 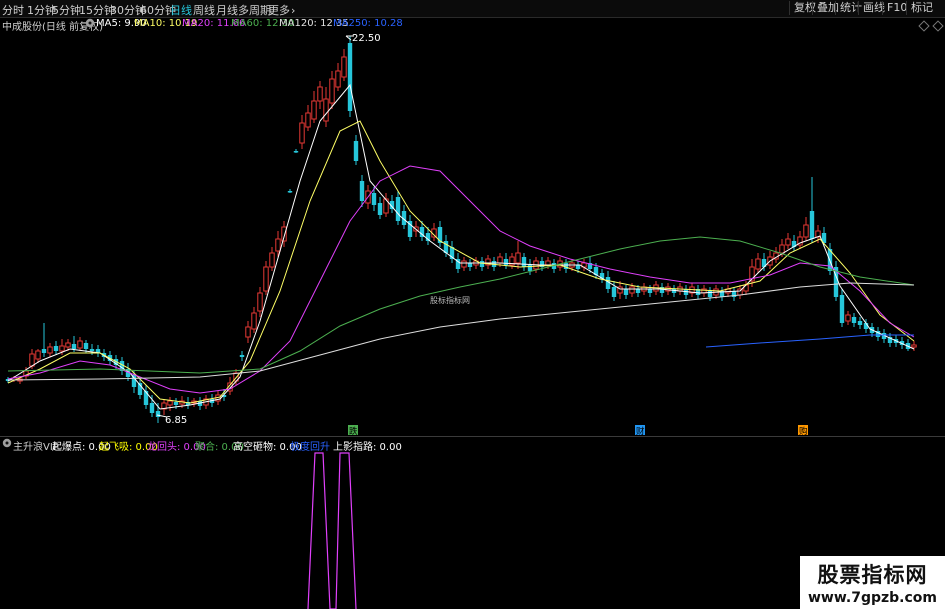 I want to click on event-marker-gou: 购, so click(x=803, y=430).